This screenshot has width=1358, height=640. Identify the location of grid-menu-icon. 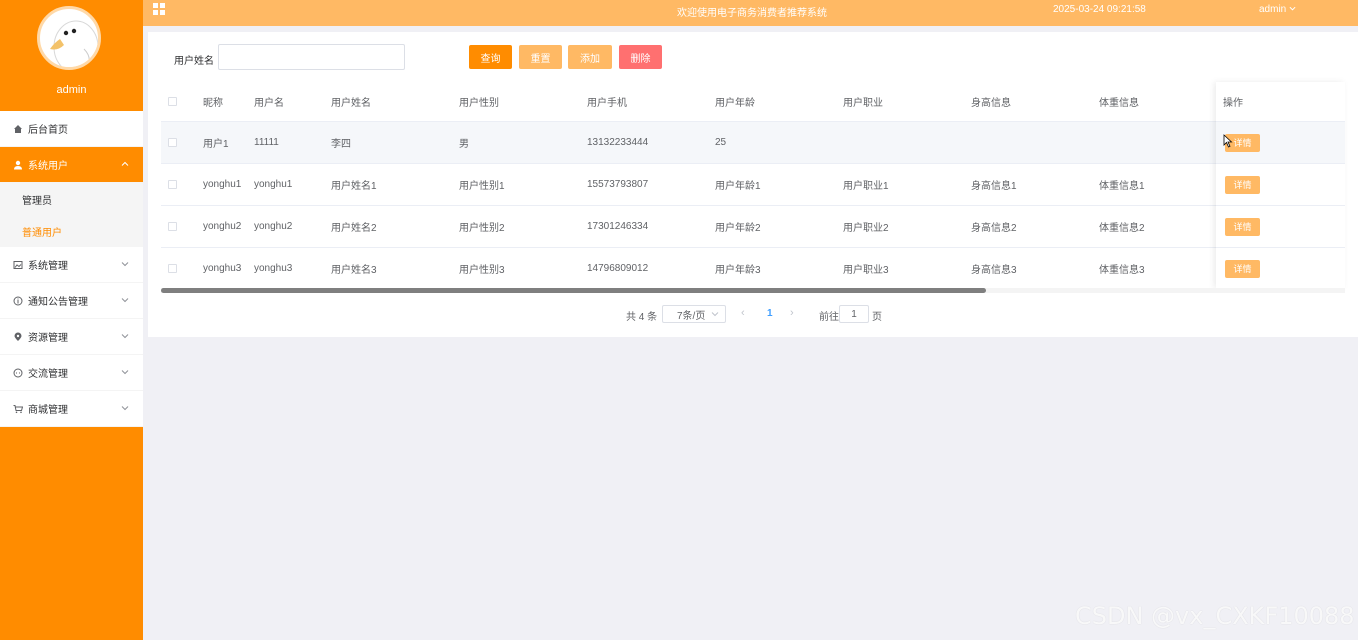
(159, 9).